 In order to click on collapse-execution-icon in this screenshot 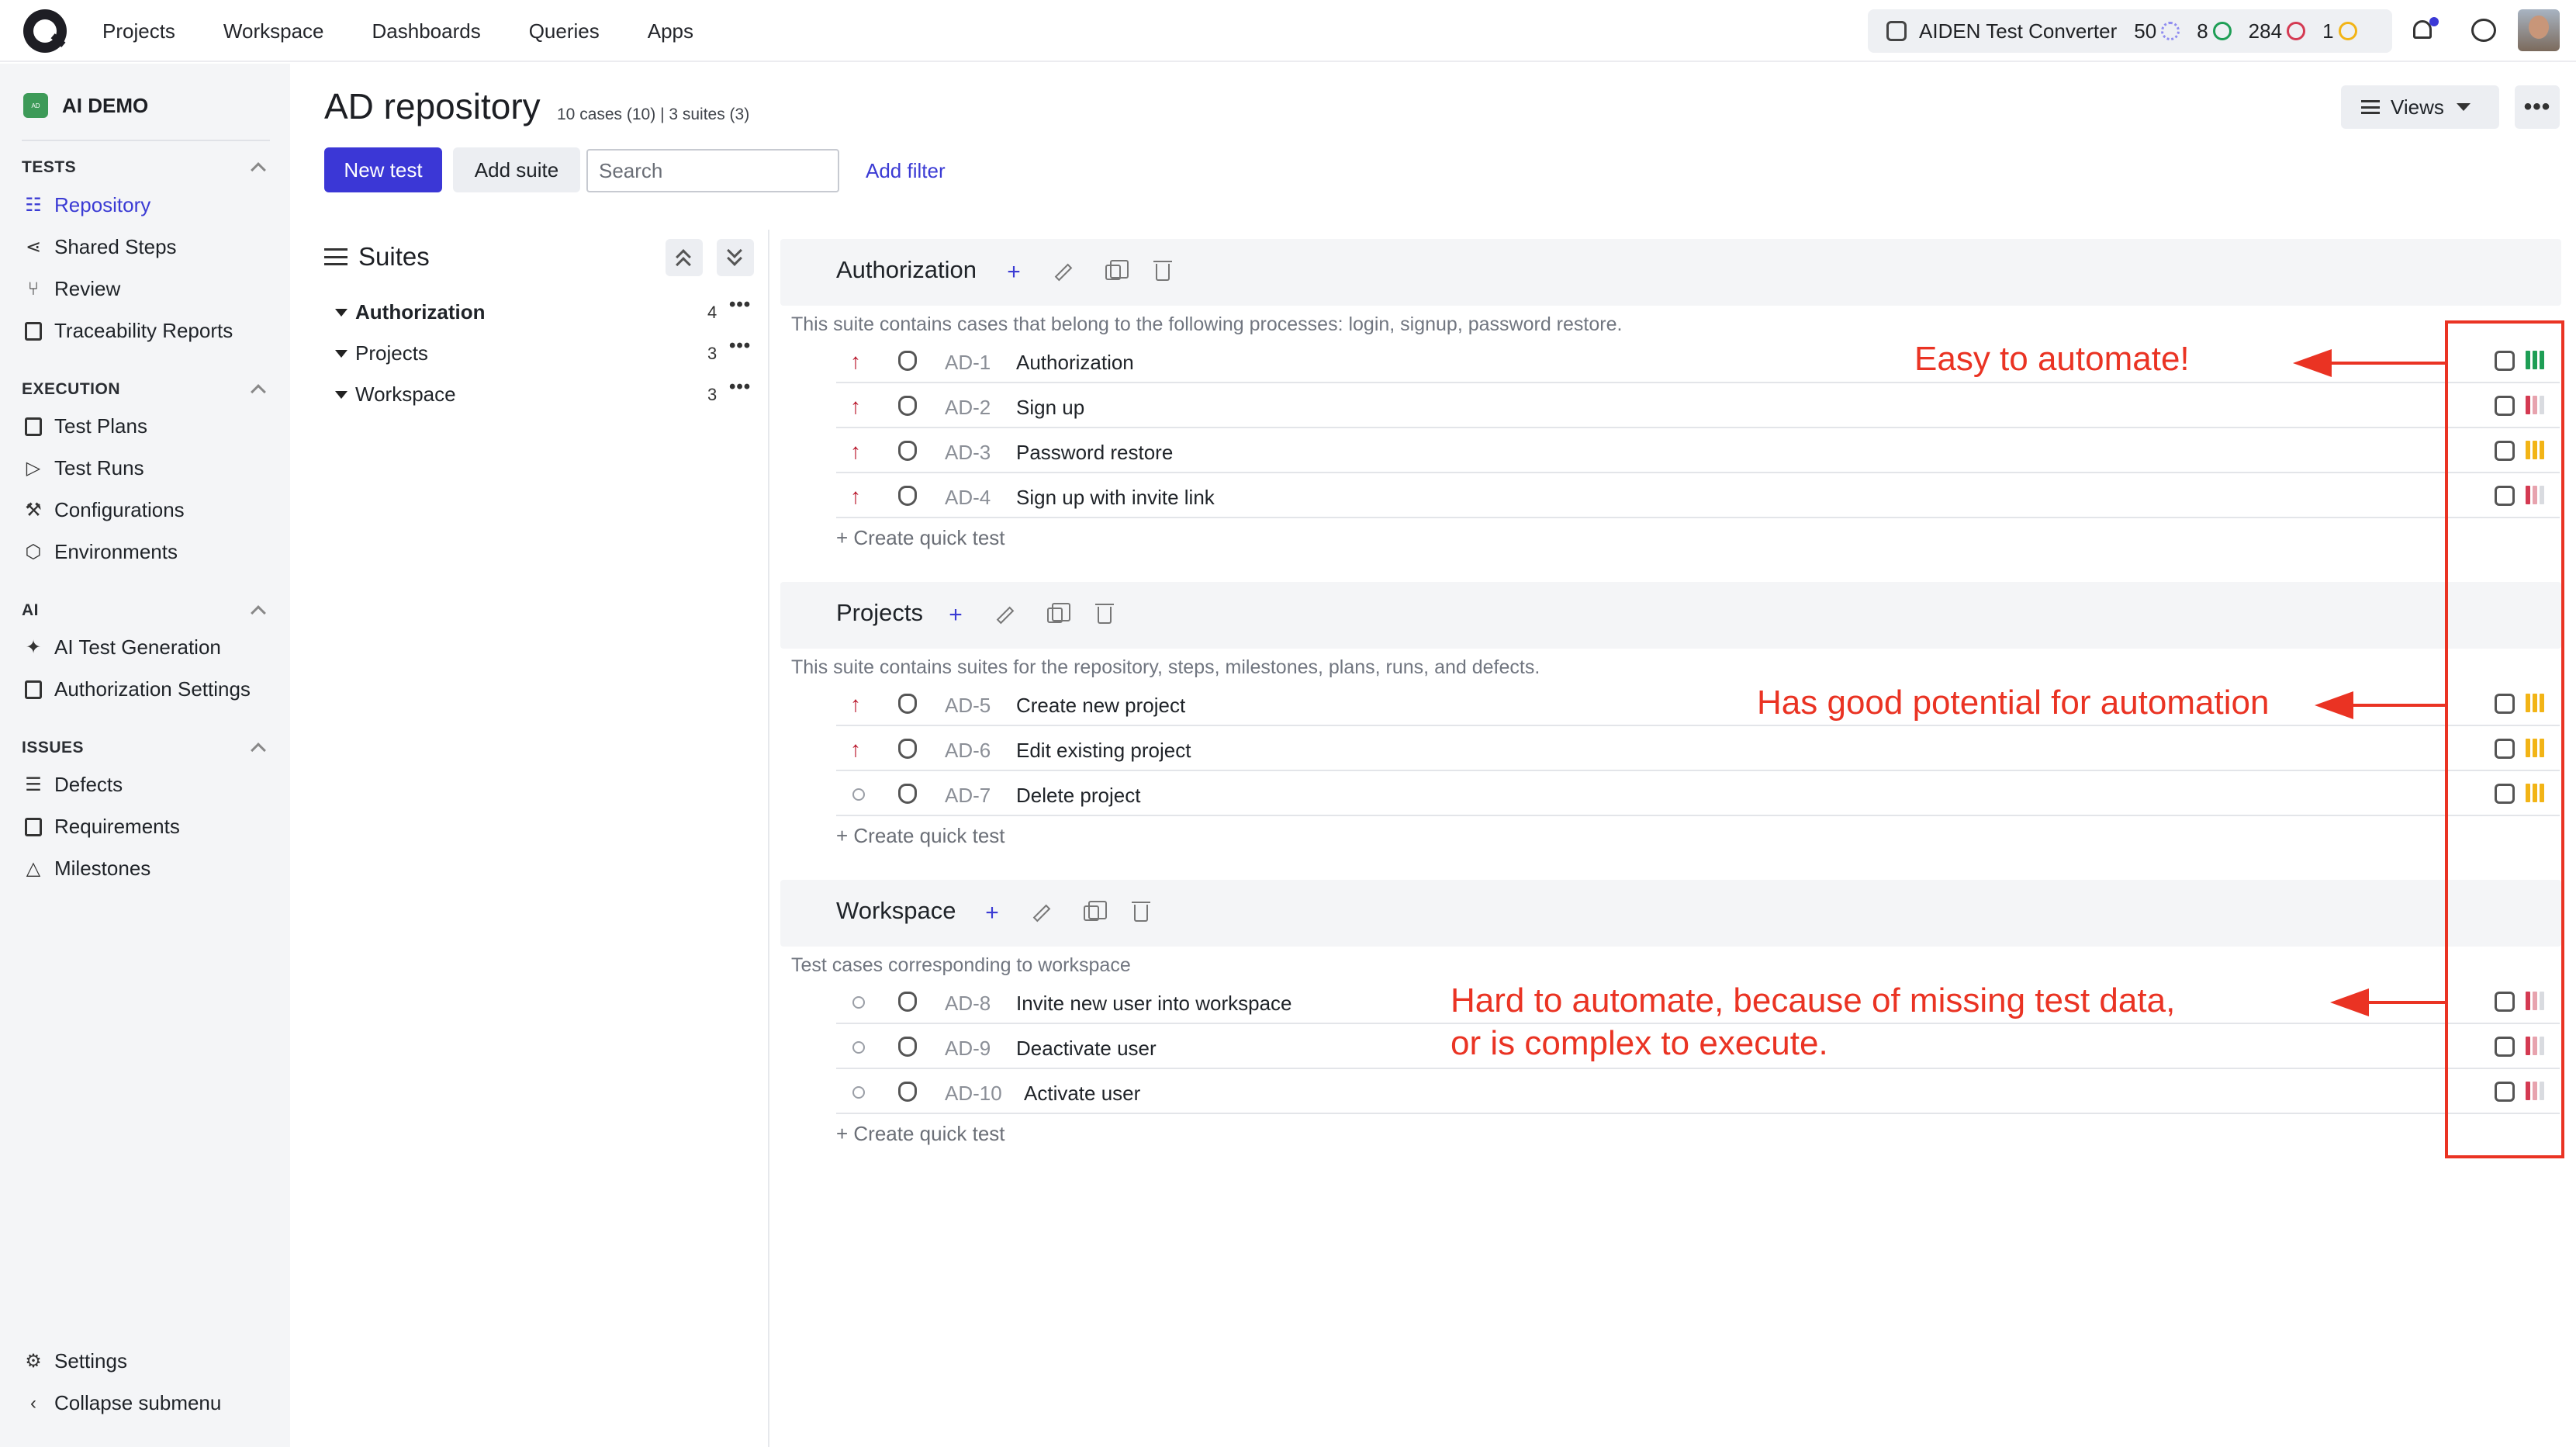, I will do `click(258, 392)`.